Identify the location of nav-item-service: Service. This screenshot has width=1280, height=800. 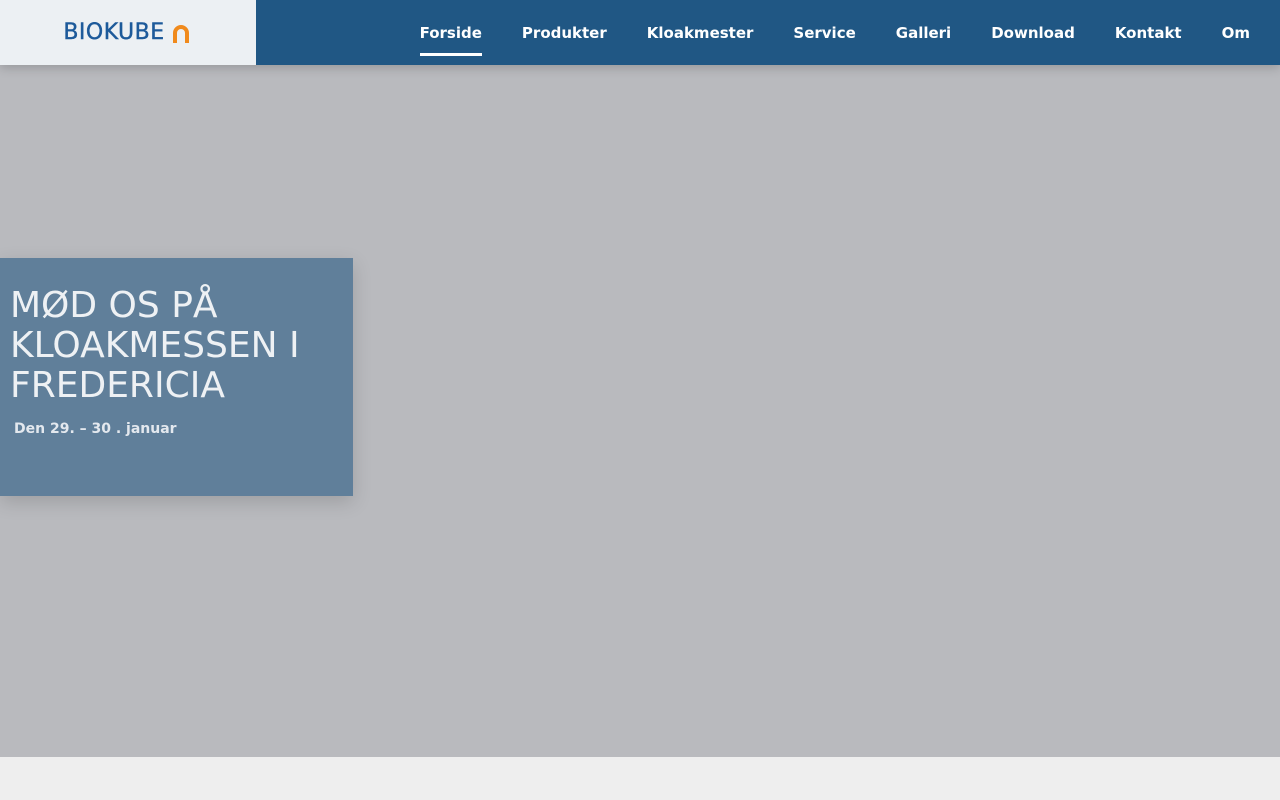
(824, 32).